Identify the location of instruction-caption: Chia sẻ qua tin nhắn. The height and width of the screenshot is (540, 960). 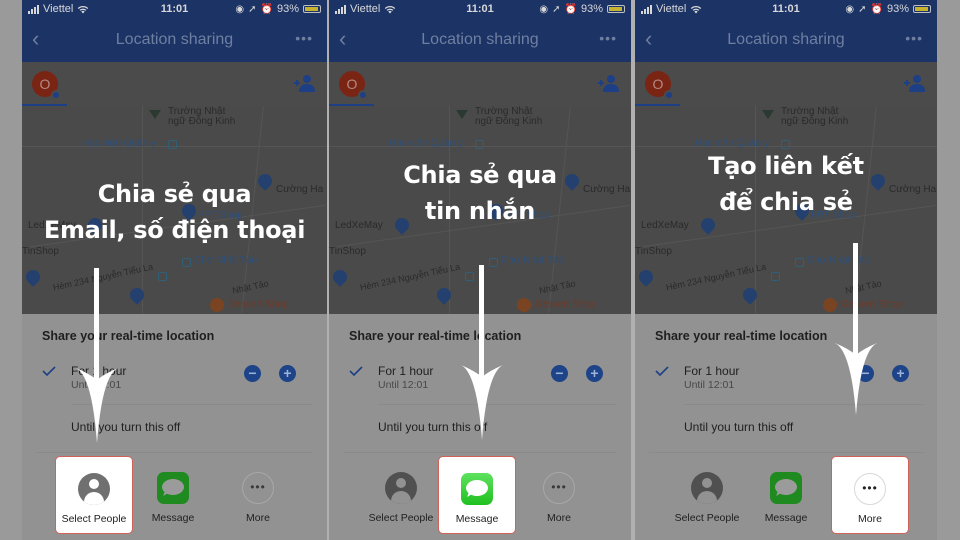
(480, 193).